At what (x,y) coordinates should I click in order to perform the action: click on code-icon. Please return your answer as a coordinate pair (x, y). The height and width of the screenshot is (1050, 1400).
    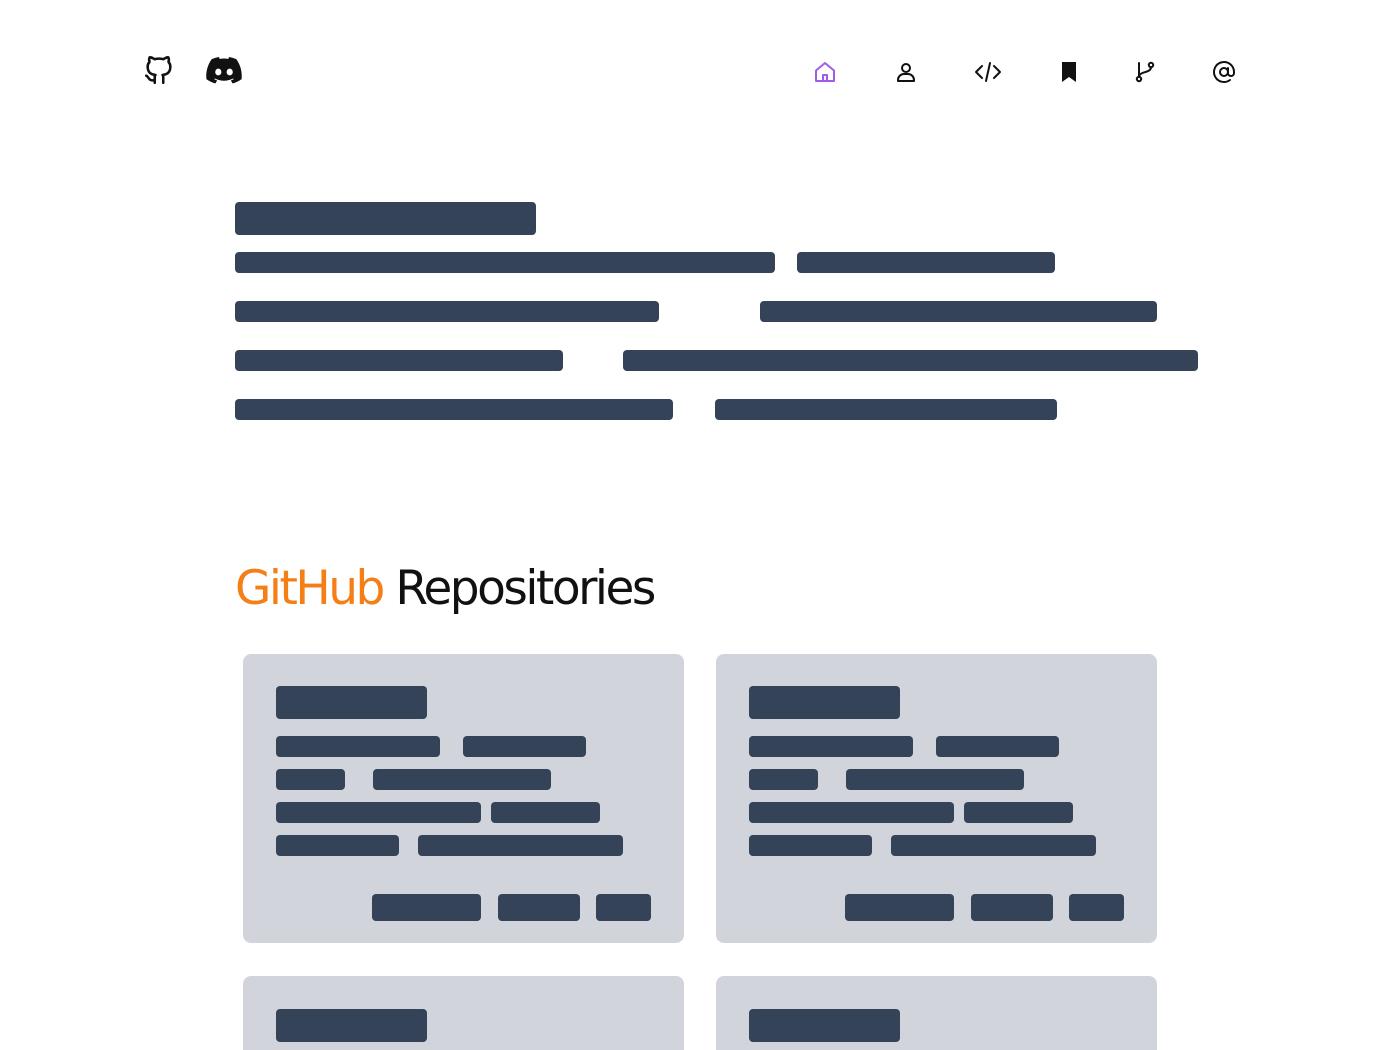
    Looking at the image, I should click on (988, 72).